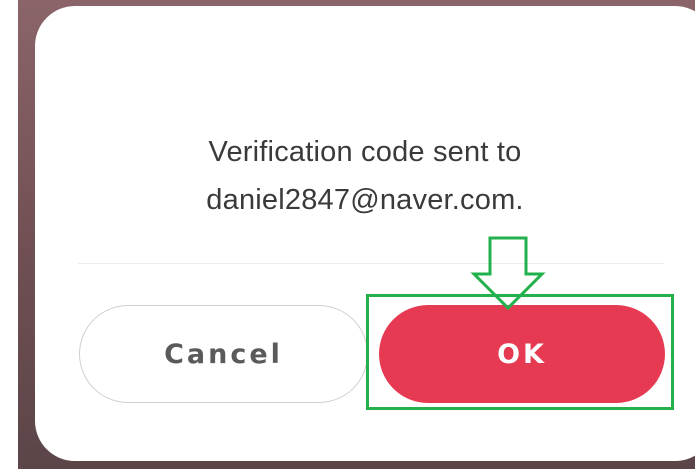 Image resolution: width=695 pixels, height=469 pixels. What do you see at coordinates (223, 354) in the screenshot?
I see `cancel-button: Cancel` at bounding box center [223, 354].